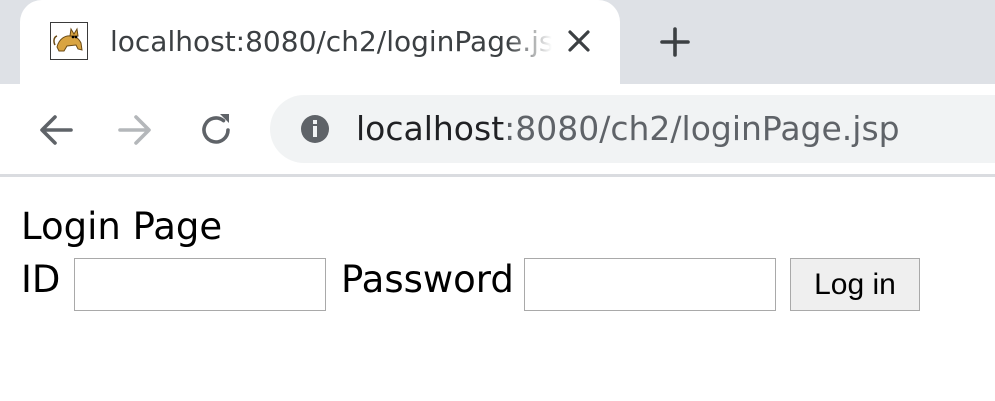 The image size is (995, 401). Describe the element at coordinates (579, 41) in the screenshot. I see `close-icon` at that location.